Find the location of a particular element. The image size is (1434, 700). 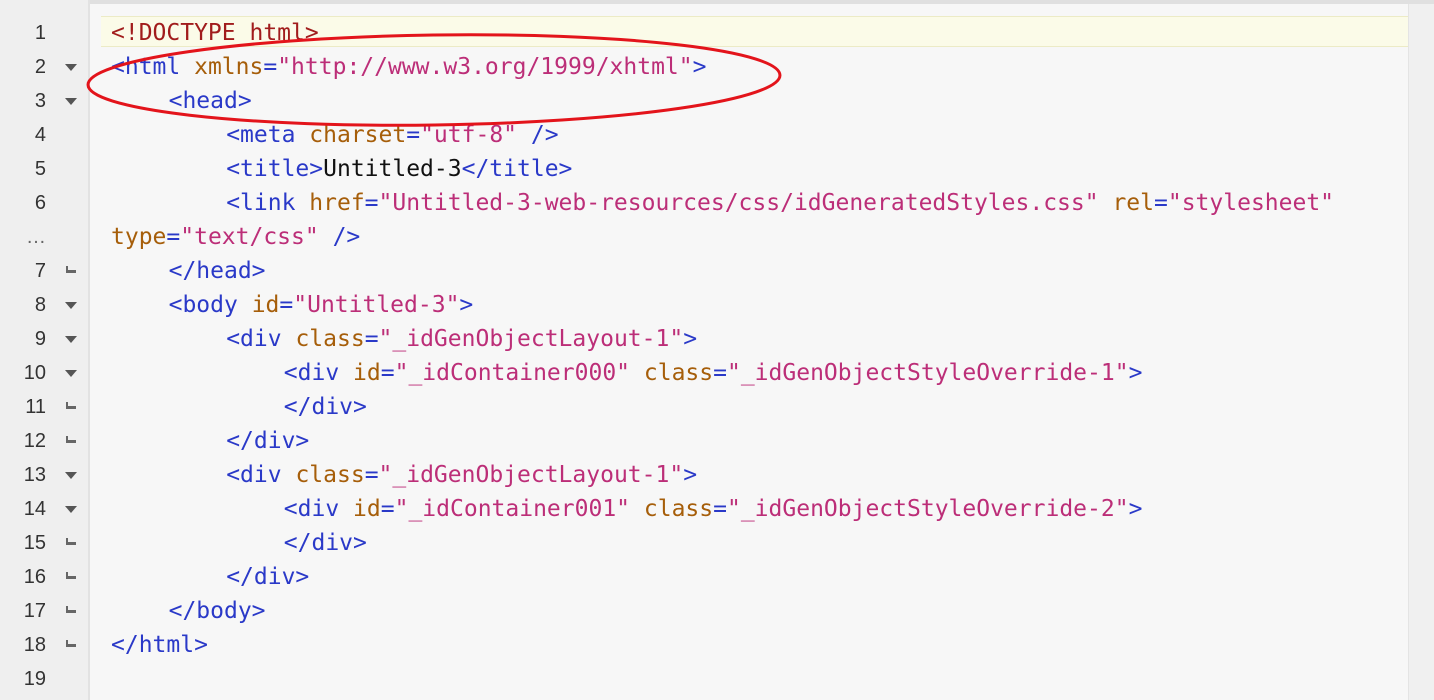

code-line-text: <meta charset="utf-8" /> is located at coordinates (392, 135).